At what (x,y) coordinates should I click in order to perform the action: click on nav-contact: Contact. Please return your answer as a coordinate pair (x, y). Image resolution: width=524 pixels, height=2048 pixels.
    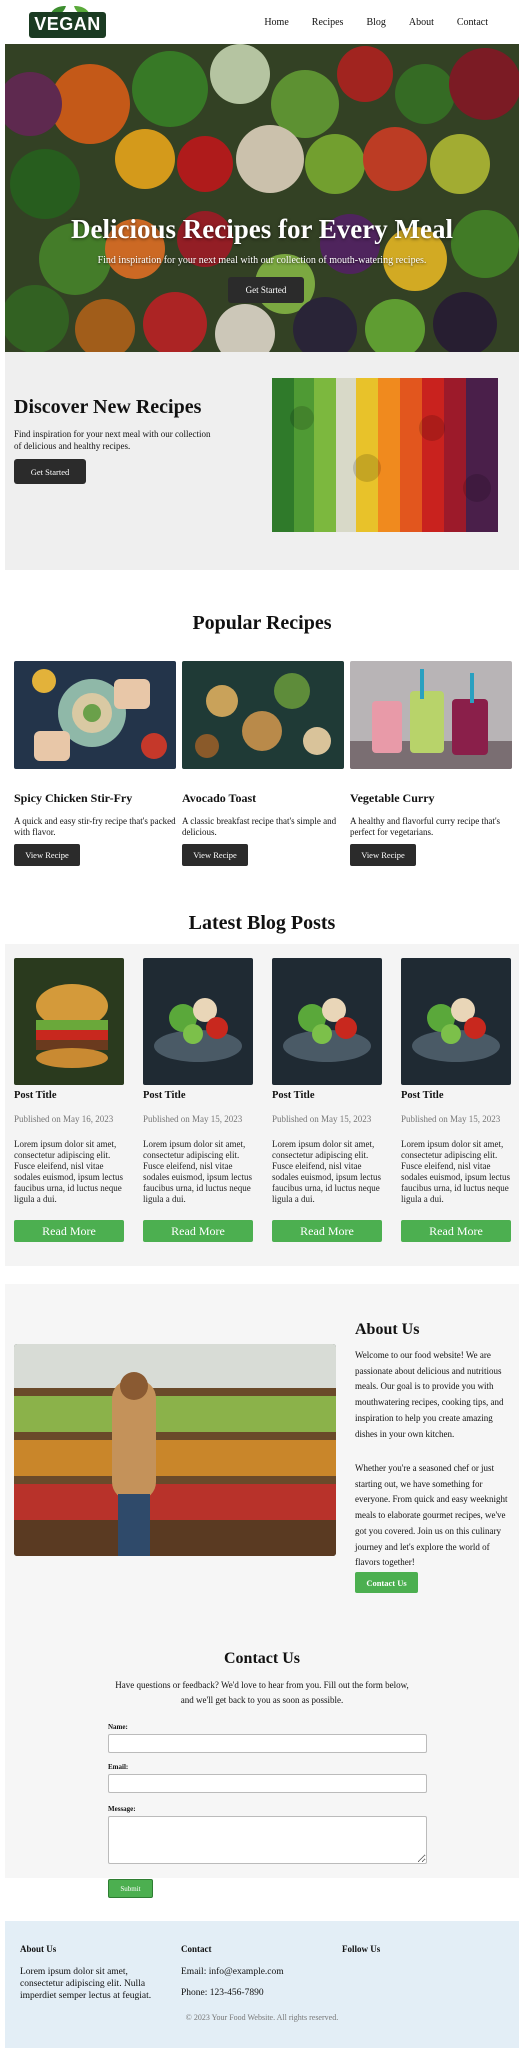
    Looking at the image, I should click on (472, 22).